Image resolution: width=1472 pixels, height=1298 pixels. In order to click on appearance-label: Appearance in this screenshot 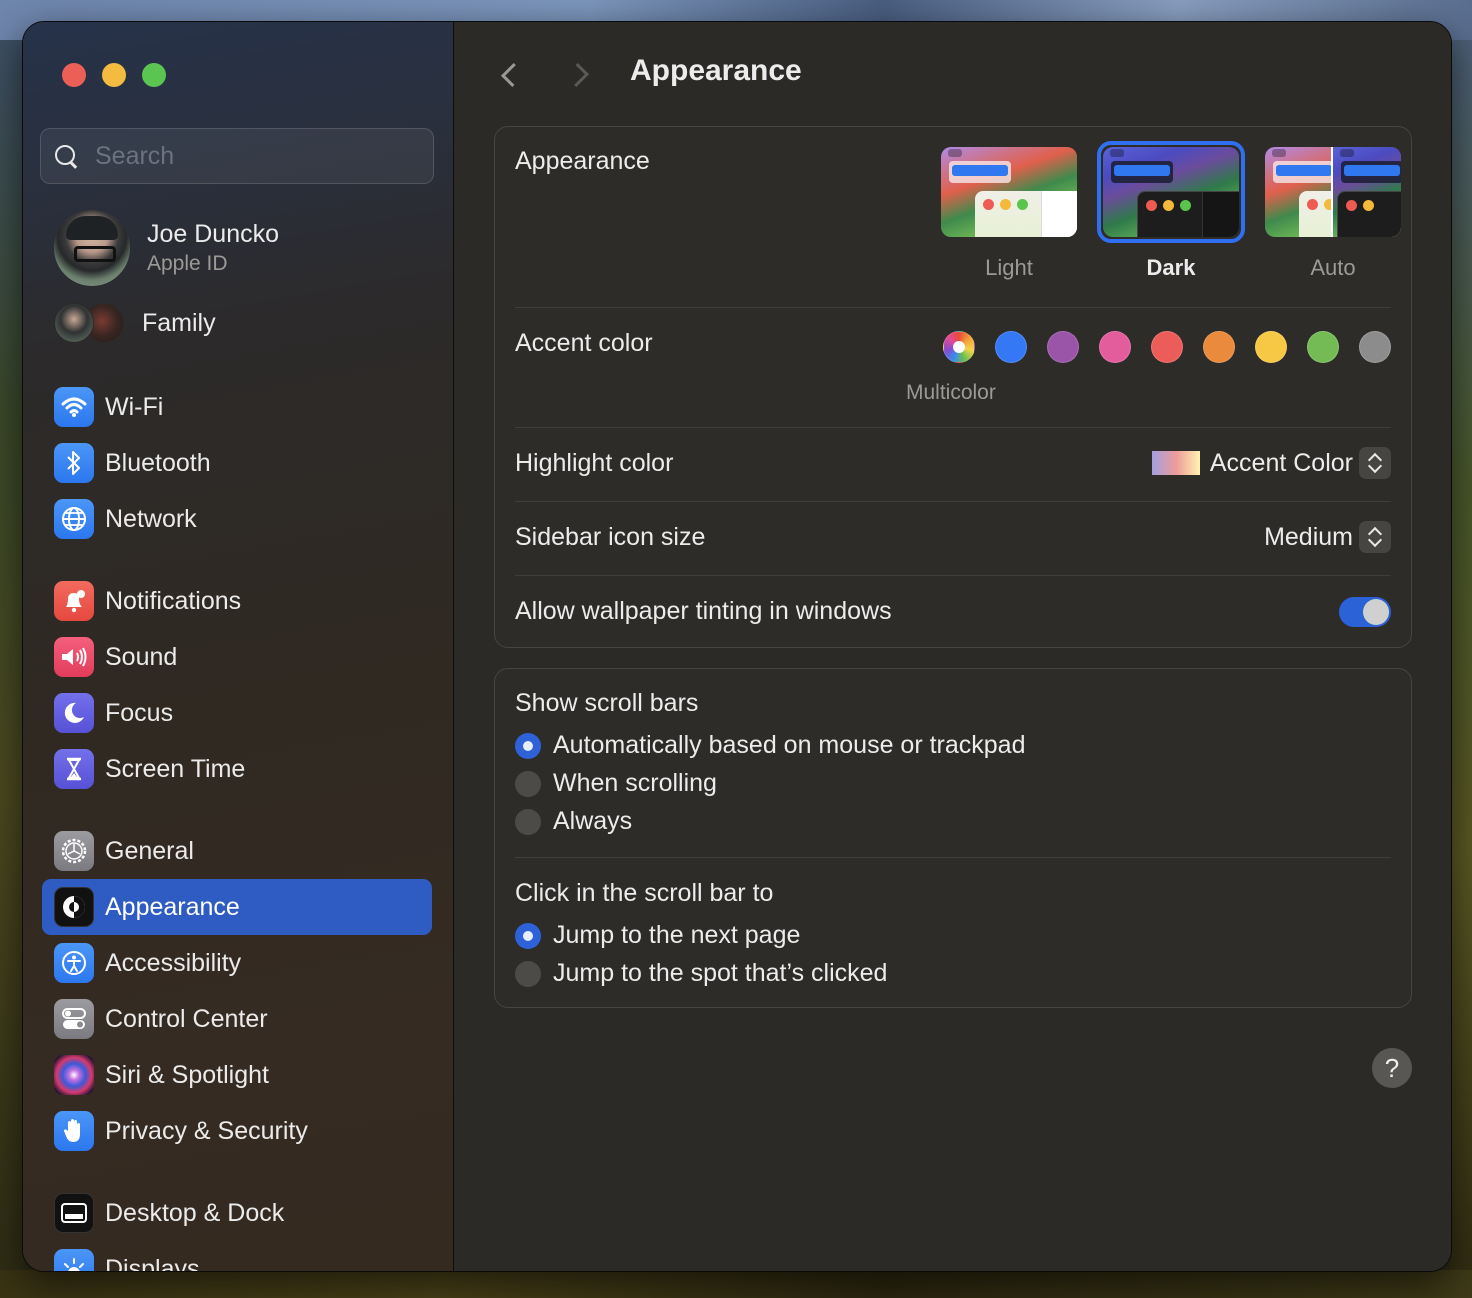, I will do `click(582, 161)`.